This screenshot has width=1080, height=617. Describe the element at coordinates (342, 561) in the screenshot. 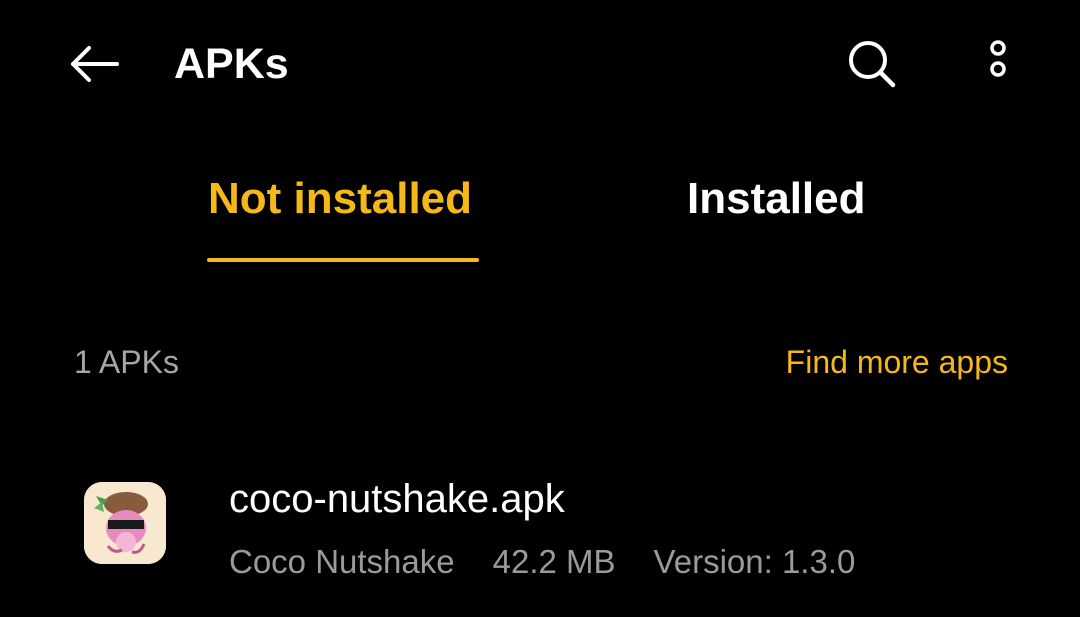

I see `apk-app-name: Coco Nutshake` at that location.